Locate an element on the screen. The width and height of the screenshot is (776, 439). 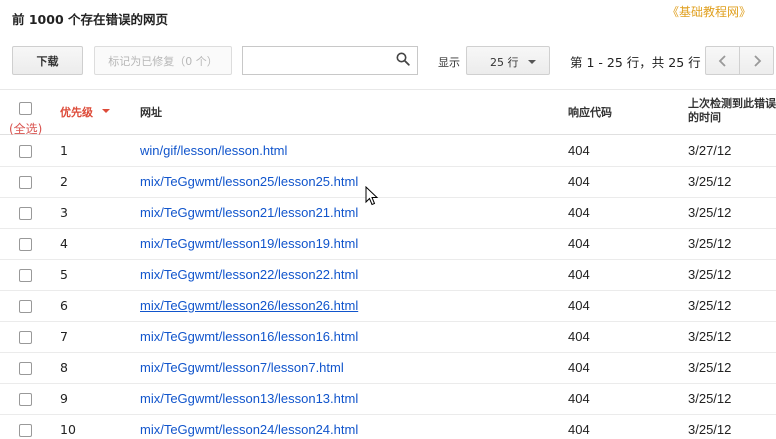
select-all-label: (全选) is located at coordinates (26, 129).